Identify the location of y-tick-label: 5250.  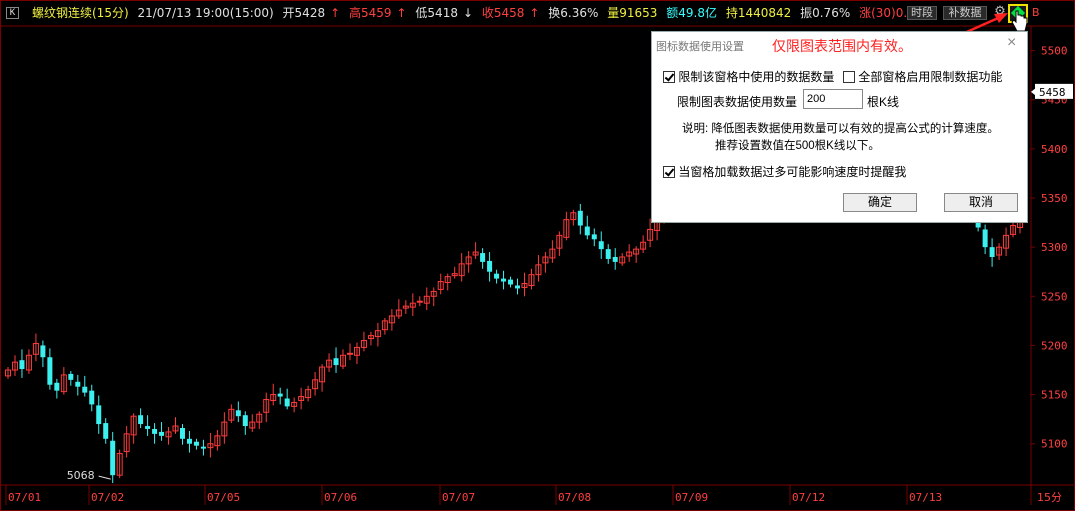
(1054, 296).